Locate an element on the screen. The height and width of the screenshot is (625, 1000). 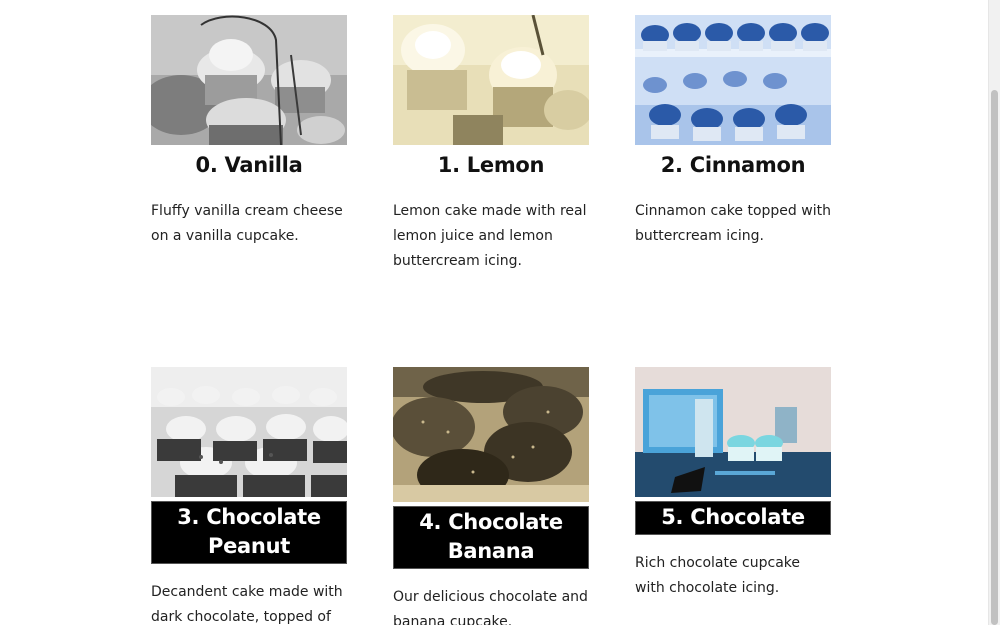
chocolate-banana-cupcake-image is located at coordinates (491, 434).